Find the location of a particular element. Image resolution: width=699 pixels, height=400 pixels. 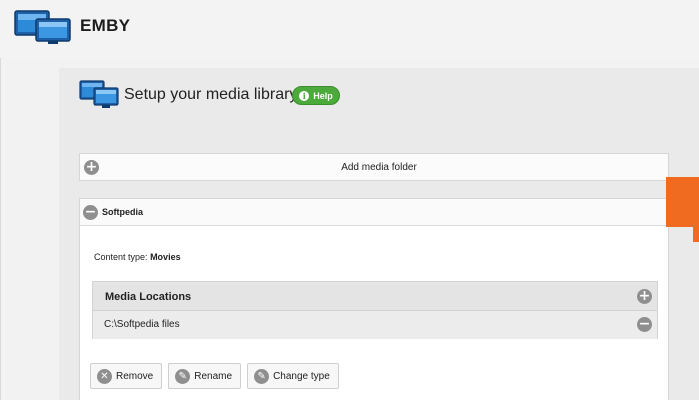

remove-button: ✕ Remove is located at coordinates (126, 376).